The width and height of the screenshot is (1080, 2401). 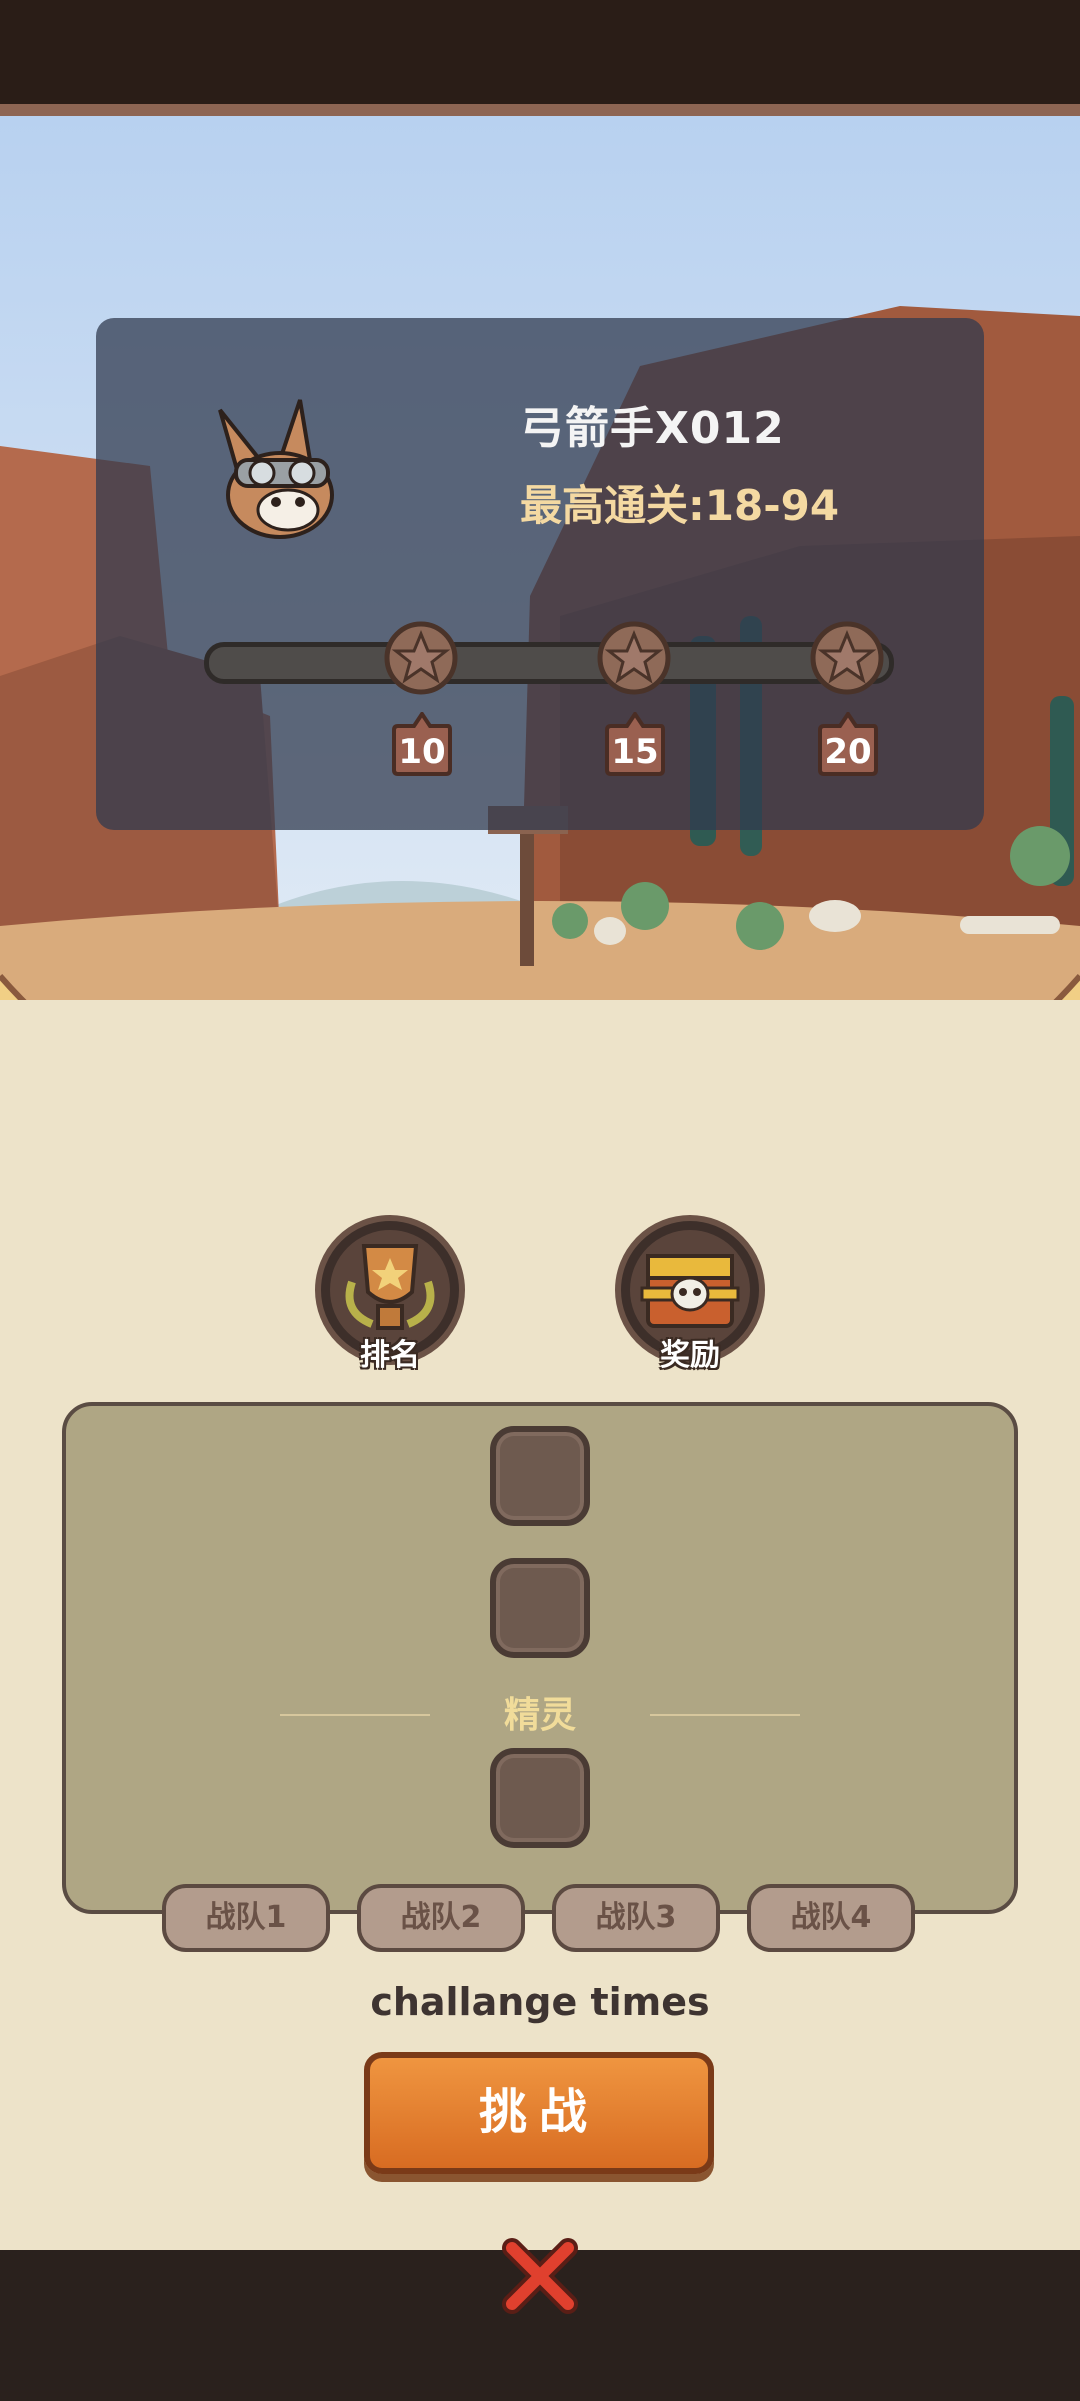 I want to click on milestone-marker: 20, so click(x=848, y=744).